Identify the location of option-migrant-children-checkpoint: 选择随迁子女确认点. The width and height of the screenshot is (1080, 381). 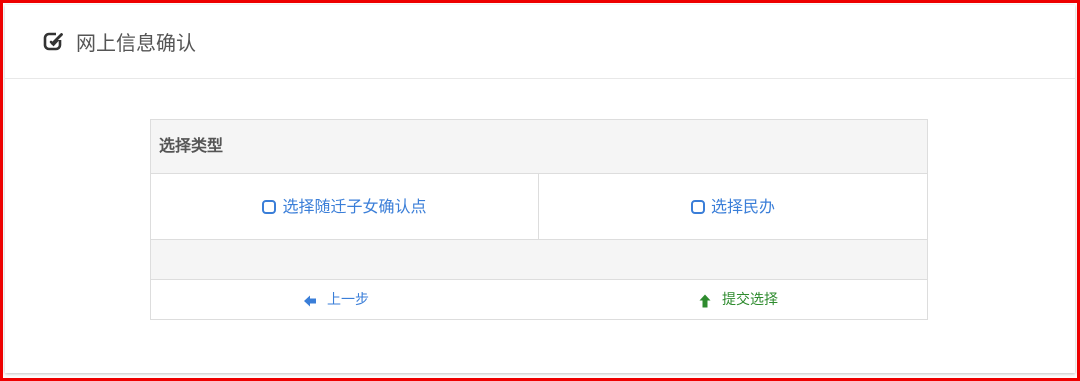
(345, 206).